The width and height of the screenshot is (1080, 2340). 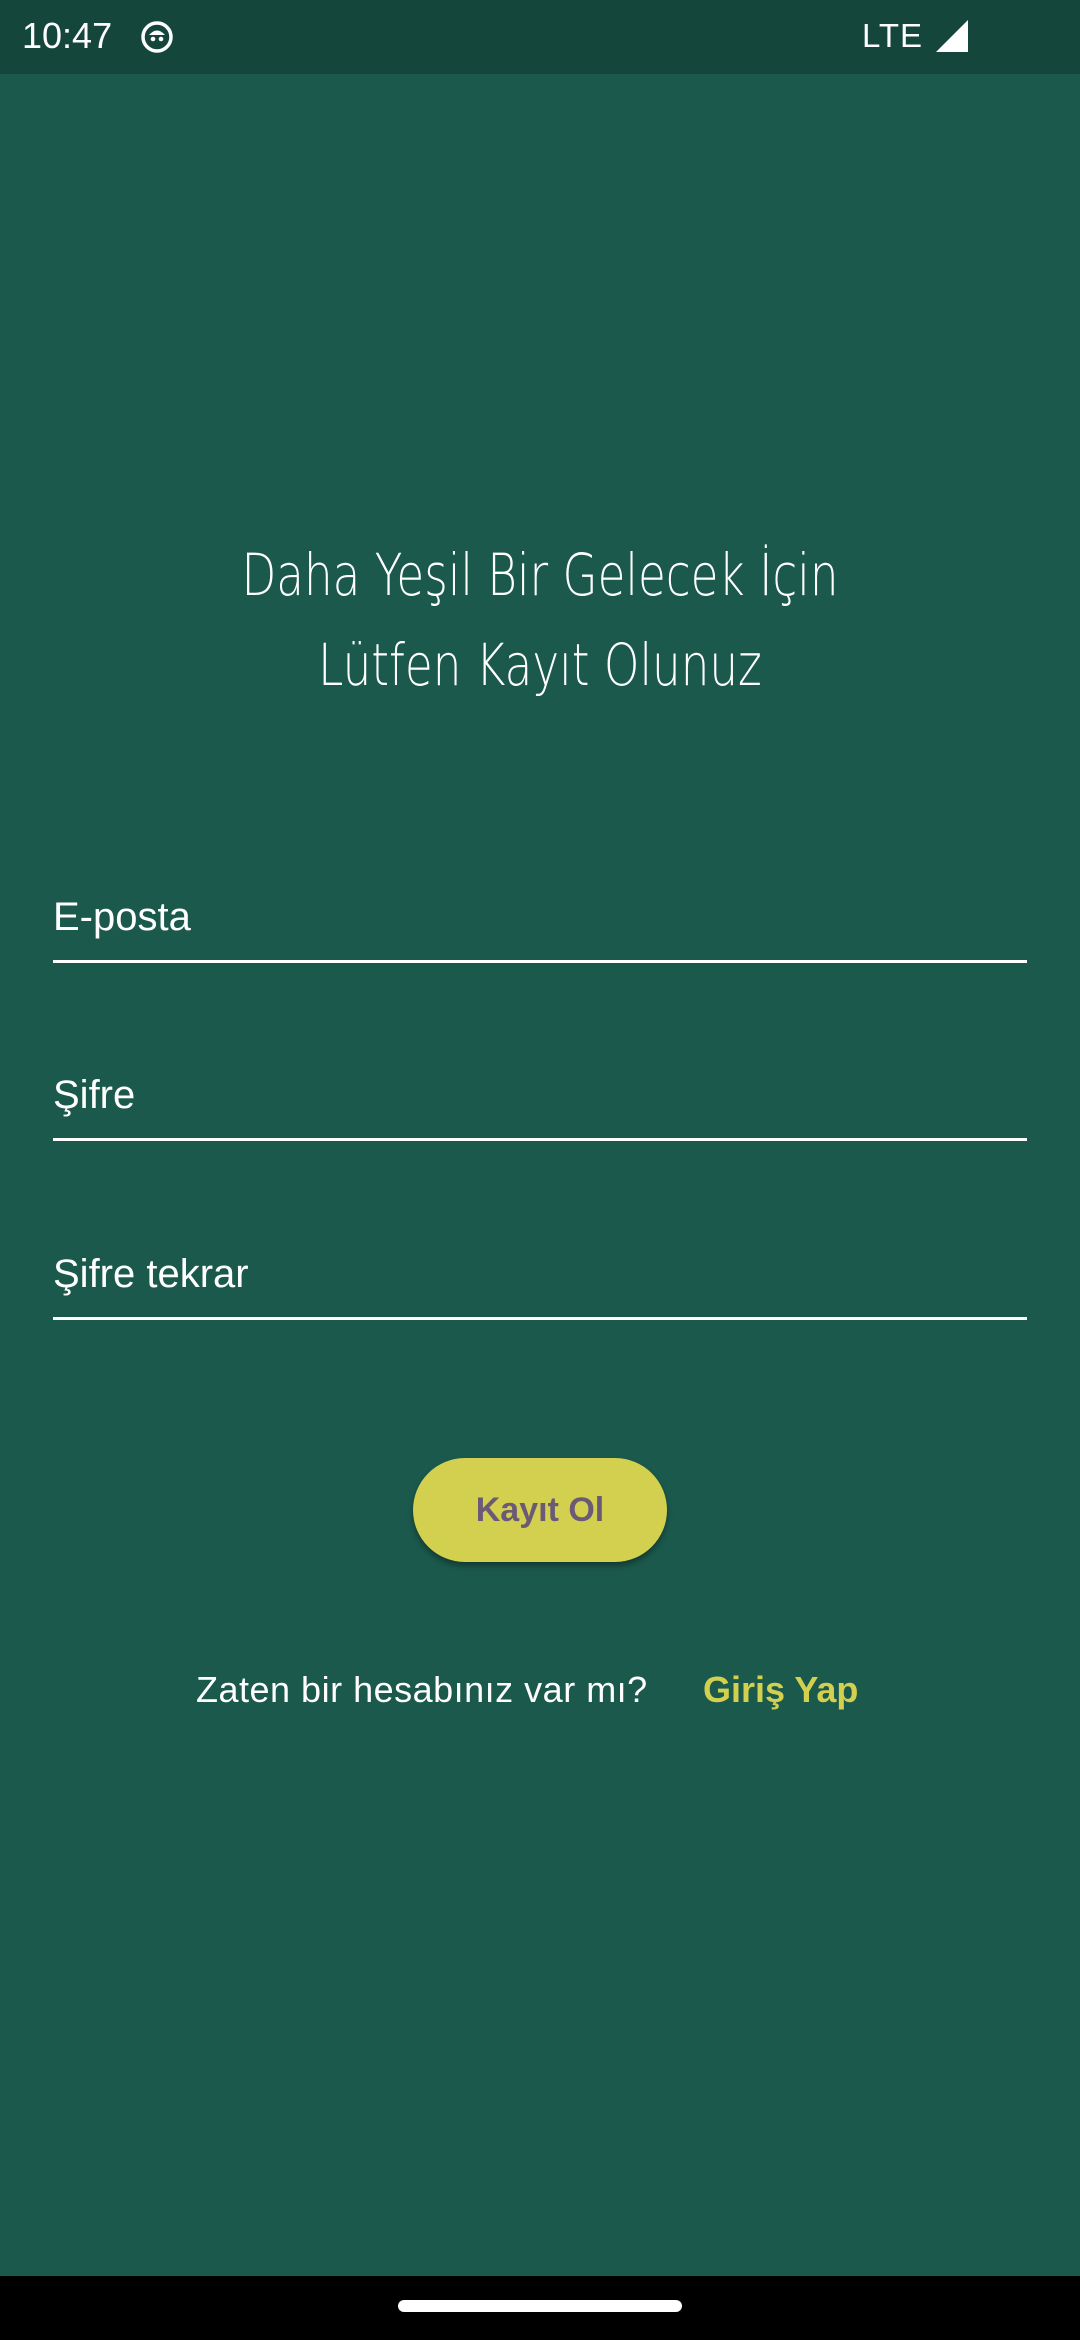 What do you see at coordinates (952, 36) in the screenshot?
I see `signal-icon` at bounding box center [952, 36].